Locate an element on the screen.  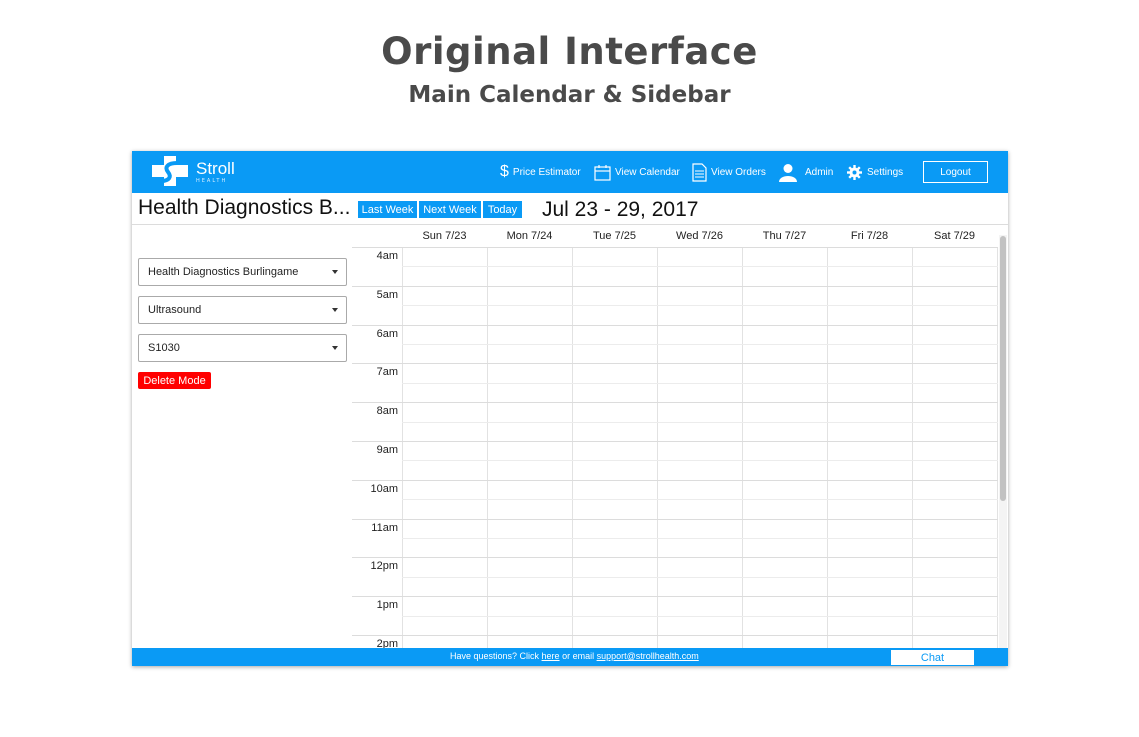
time-label: 11am is located at coordinates (384, 527).